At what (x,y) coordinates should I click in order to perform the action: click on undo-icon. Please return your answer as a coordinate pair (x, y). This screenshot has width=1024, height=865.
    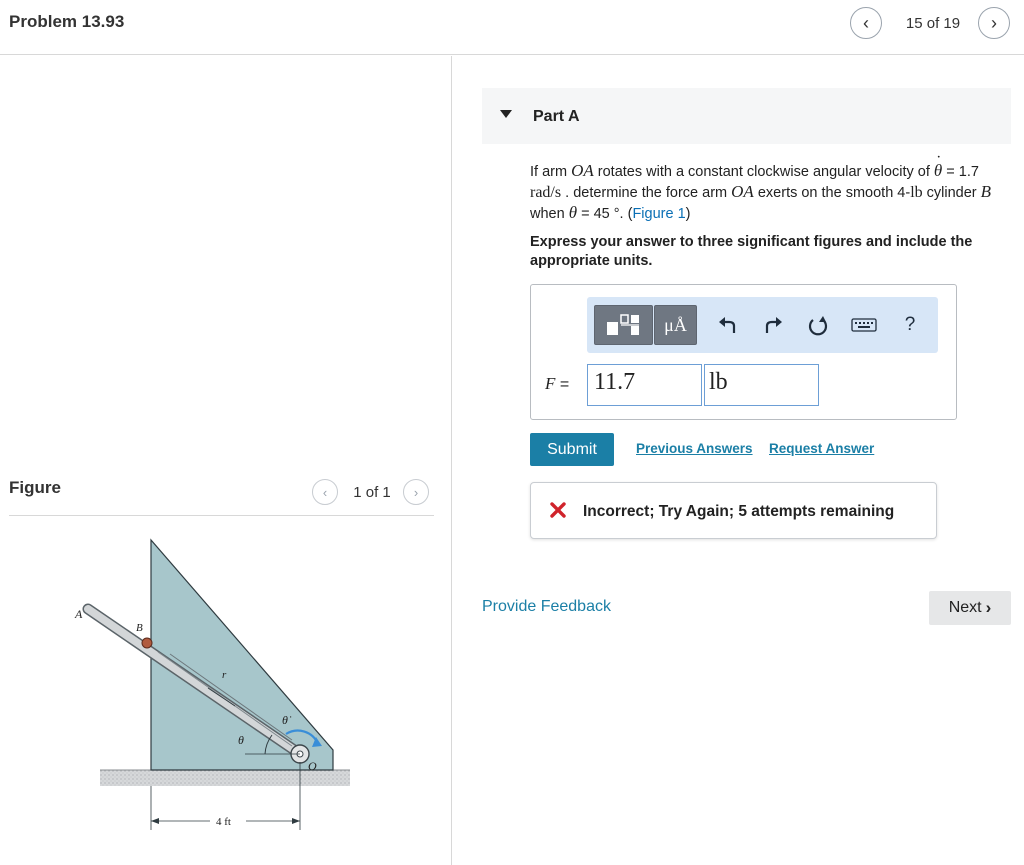
    Looking at the image, I should click on (727, 325).